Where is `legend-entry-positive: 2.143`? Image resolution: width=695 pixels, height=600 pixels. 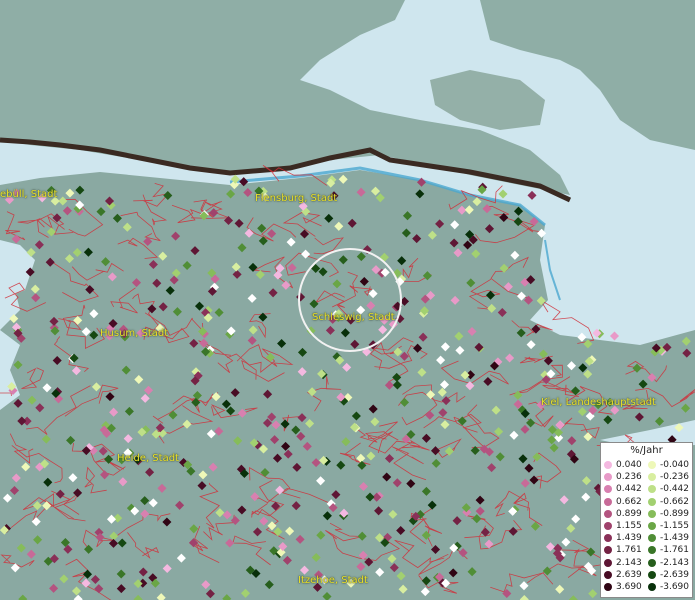 legend-entry-positive: 2.143 is located at coordinates (623, 563).